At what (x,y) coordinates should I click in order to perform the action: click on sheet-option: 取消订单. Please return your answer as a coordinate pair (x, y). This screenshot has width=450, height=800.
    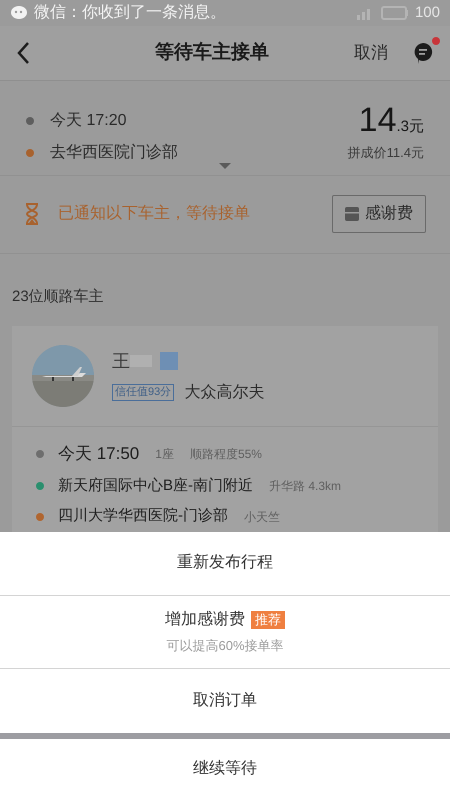
    Looking at the image, I should click on (225, 700).